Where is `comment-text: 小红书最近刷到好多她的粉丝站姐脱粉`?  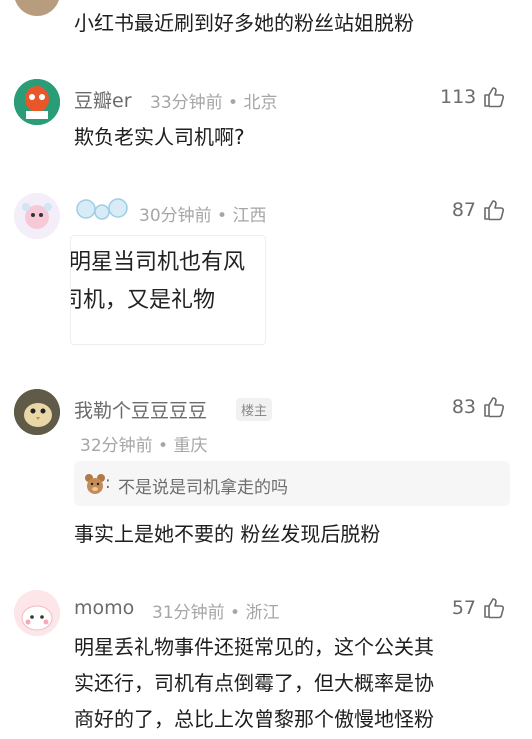
comment-text: 小红书最近刷到好多她的粉丝站姐脱粉 is located at coordinates (244, 23).